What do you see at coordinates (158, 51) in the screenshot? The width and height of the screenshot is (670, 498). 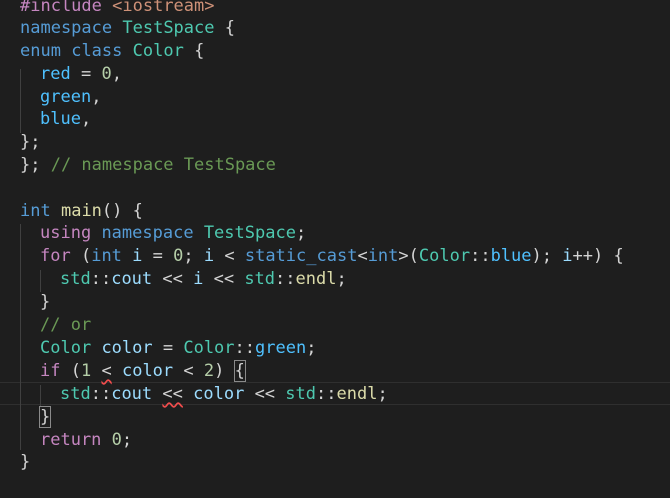 I see `enum-name: Color` at bounding box center [158, 51].